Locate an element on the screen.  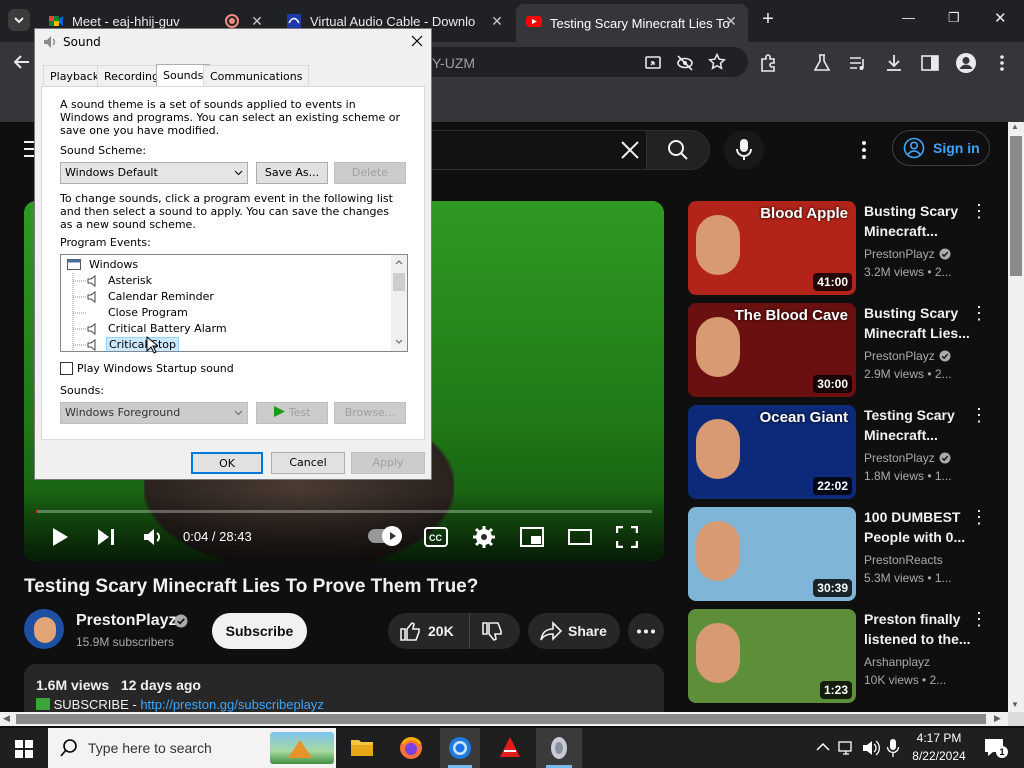
related-thumbnail: Ocean Giant 22:02 is located at coordinates (772, 452).